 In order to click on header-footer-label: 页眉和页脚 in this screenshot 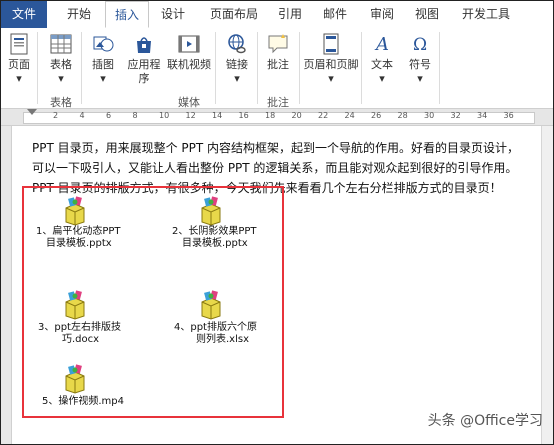, I will do `click(331, 64)`.